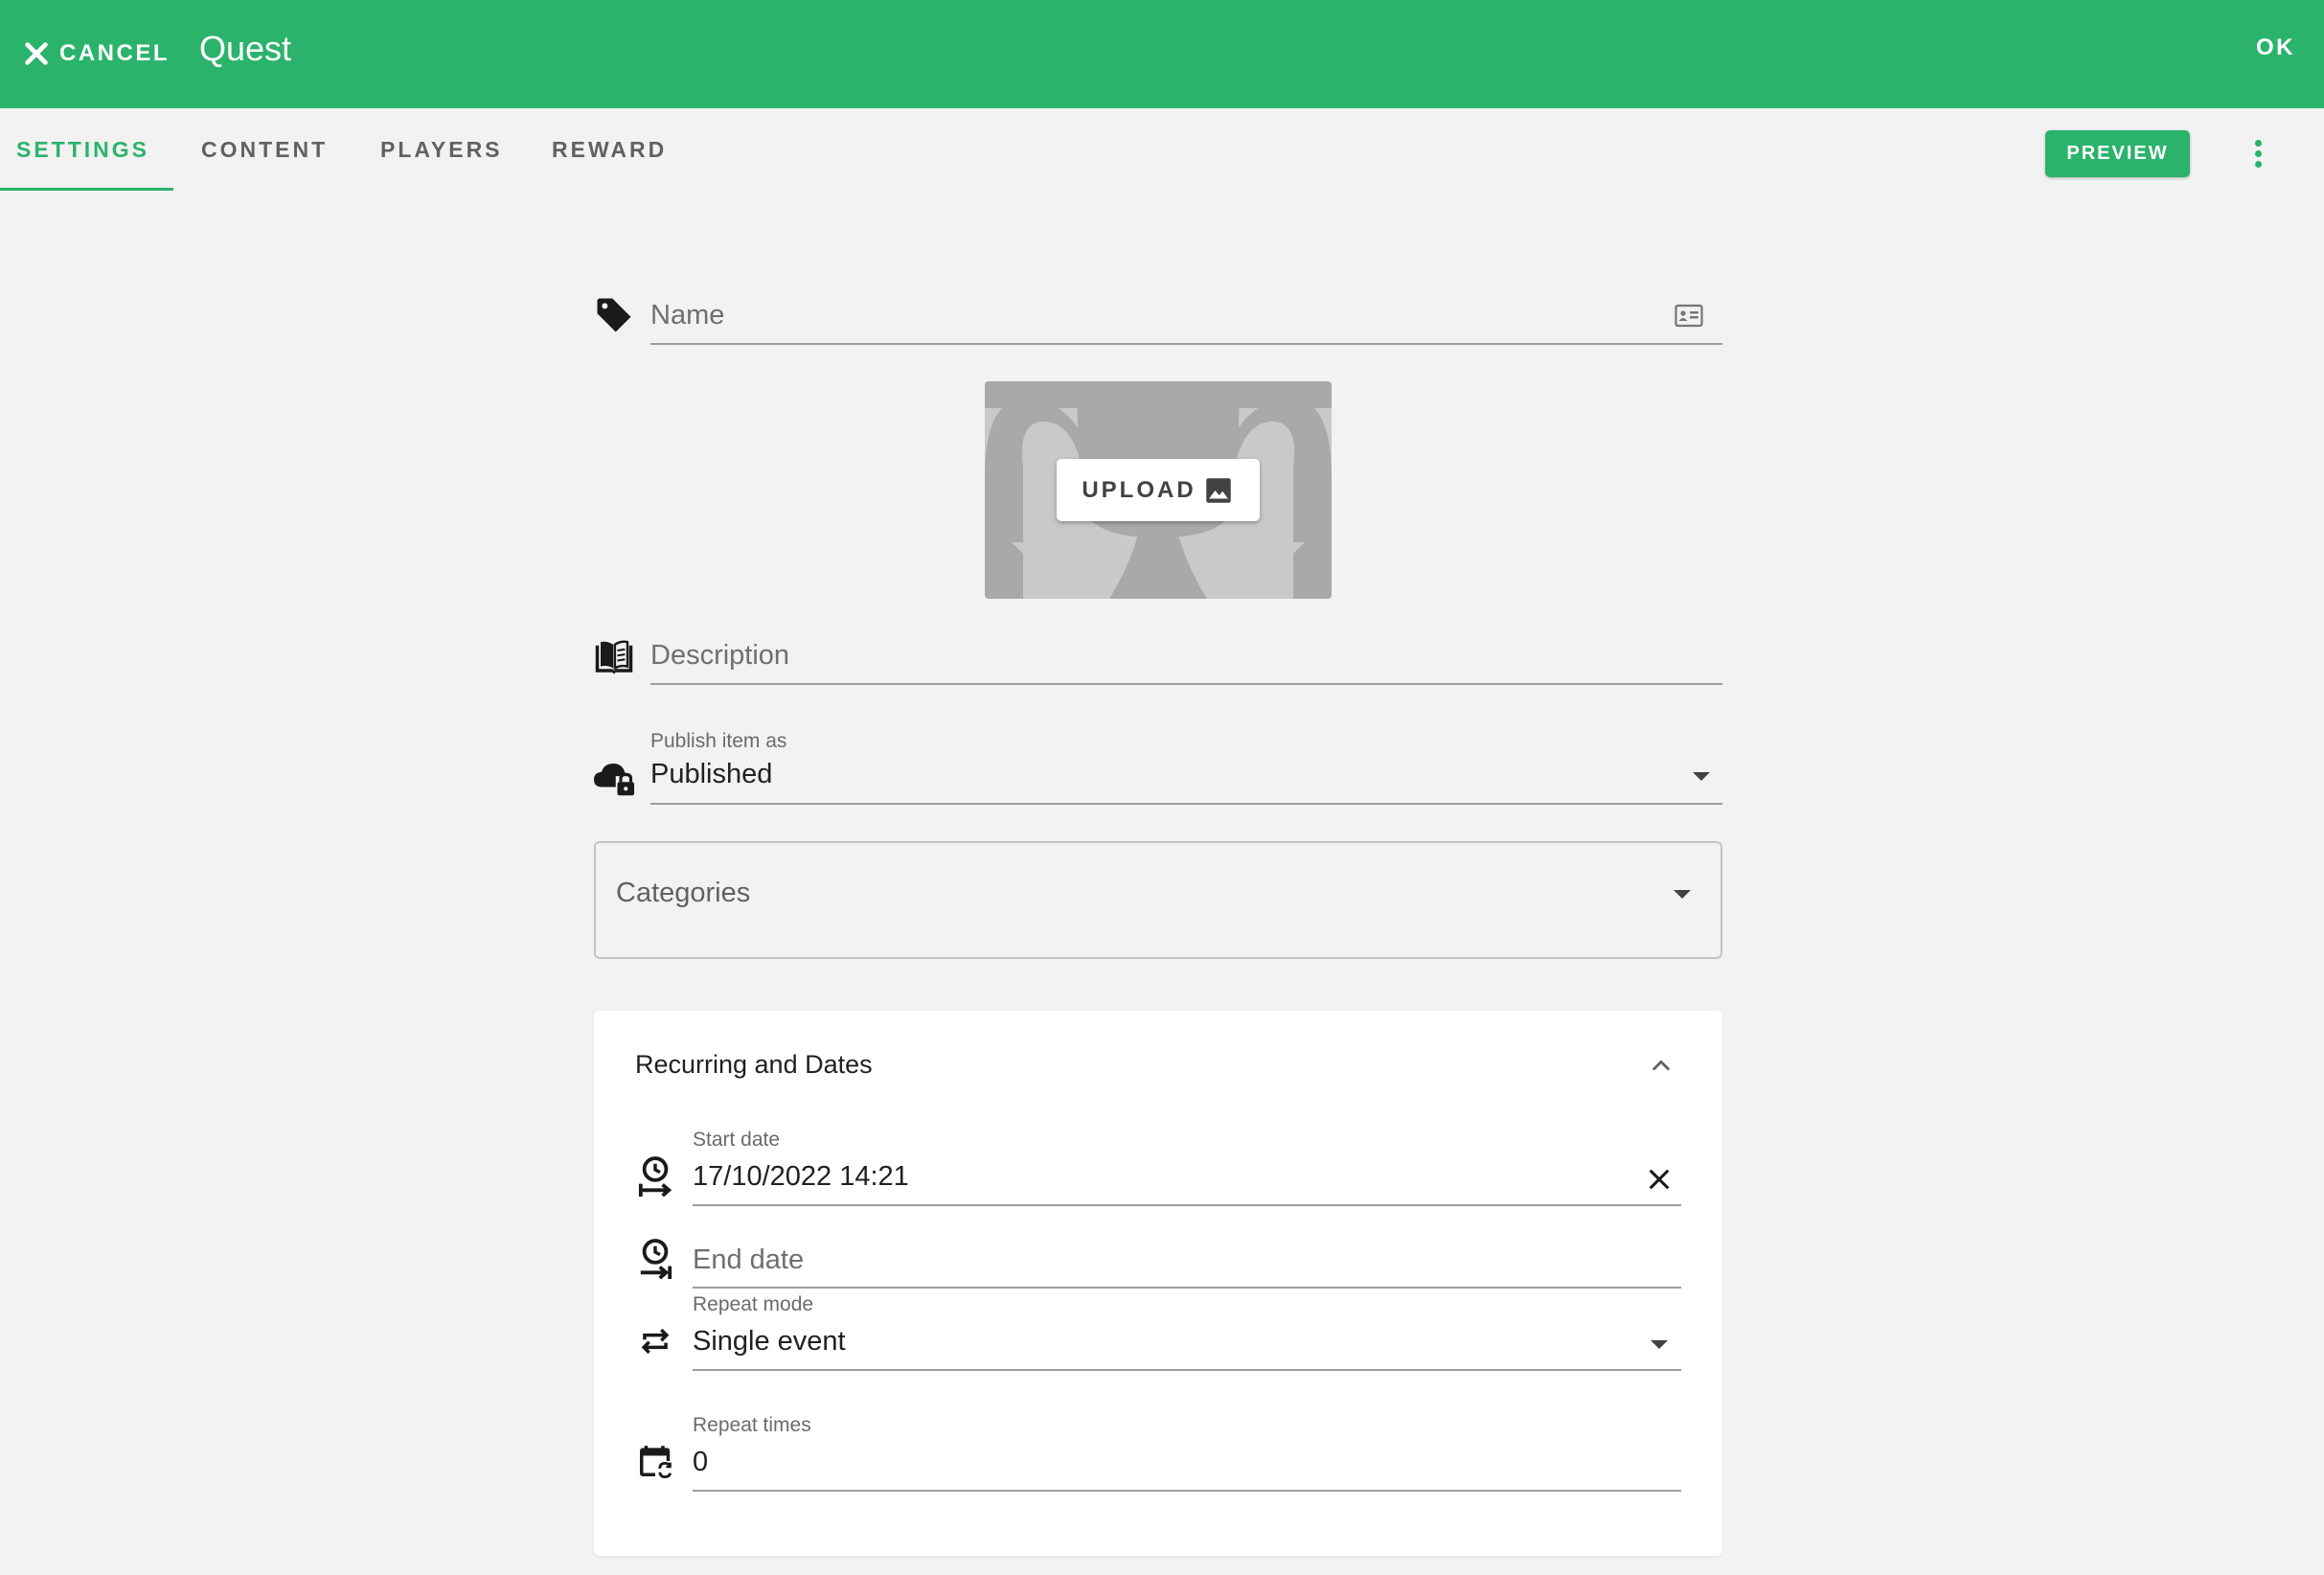 Image resolution: width=2324 pixels, height=1575 pixels. Describe the element at coordinates (441, 149) in the screenshot. I see `tab-players: PLAYERS` at that location.